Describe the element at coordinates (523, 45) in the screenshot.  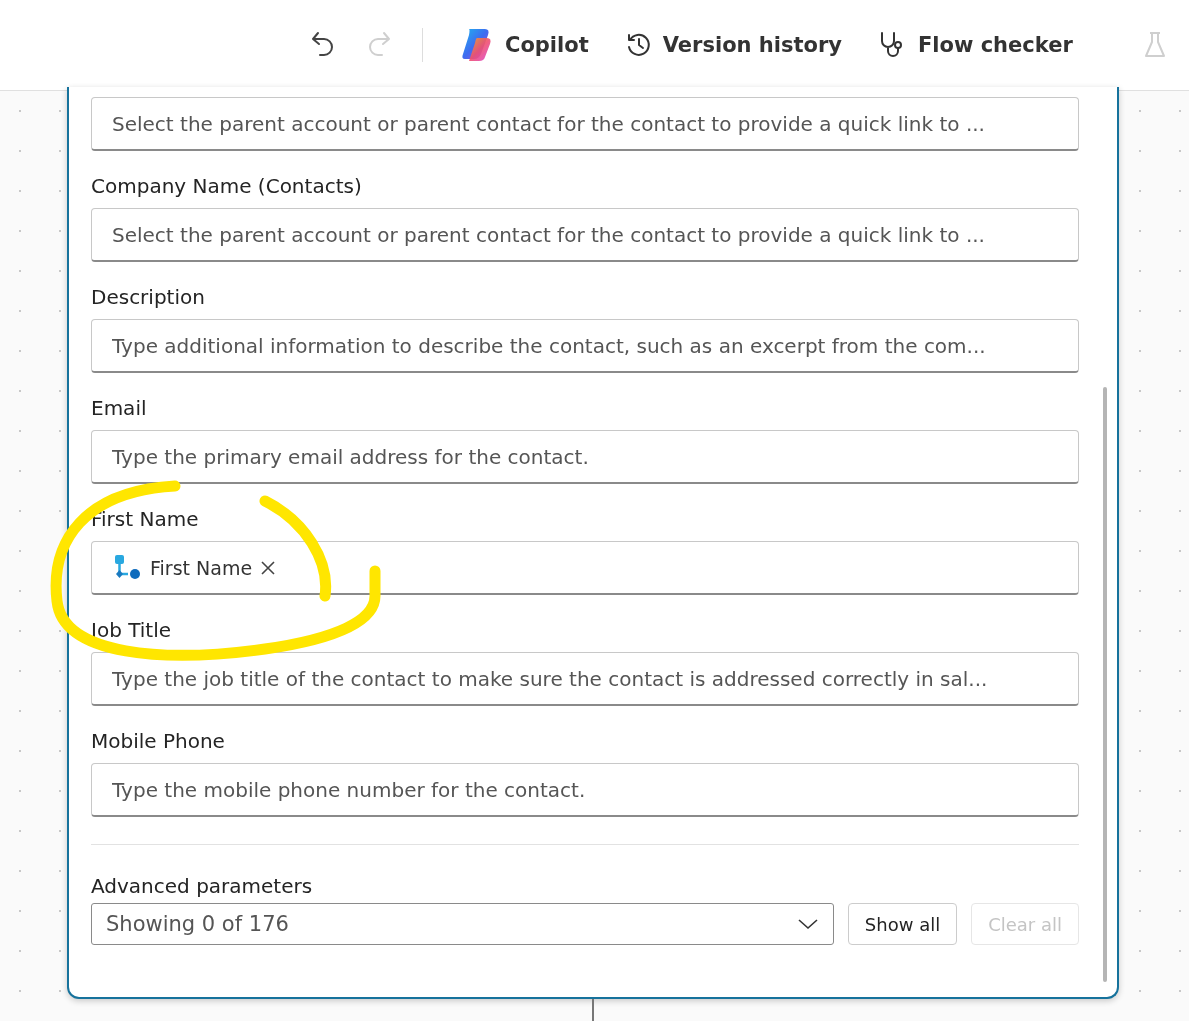
I see `toolbar-button: Copilot` at that location.